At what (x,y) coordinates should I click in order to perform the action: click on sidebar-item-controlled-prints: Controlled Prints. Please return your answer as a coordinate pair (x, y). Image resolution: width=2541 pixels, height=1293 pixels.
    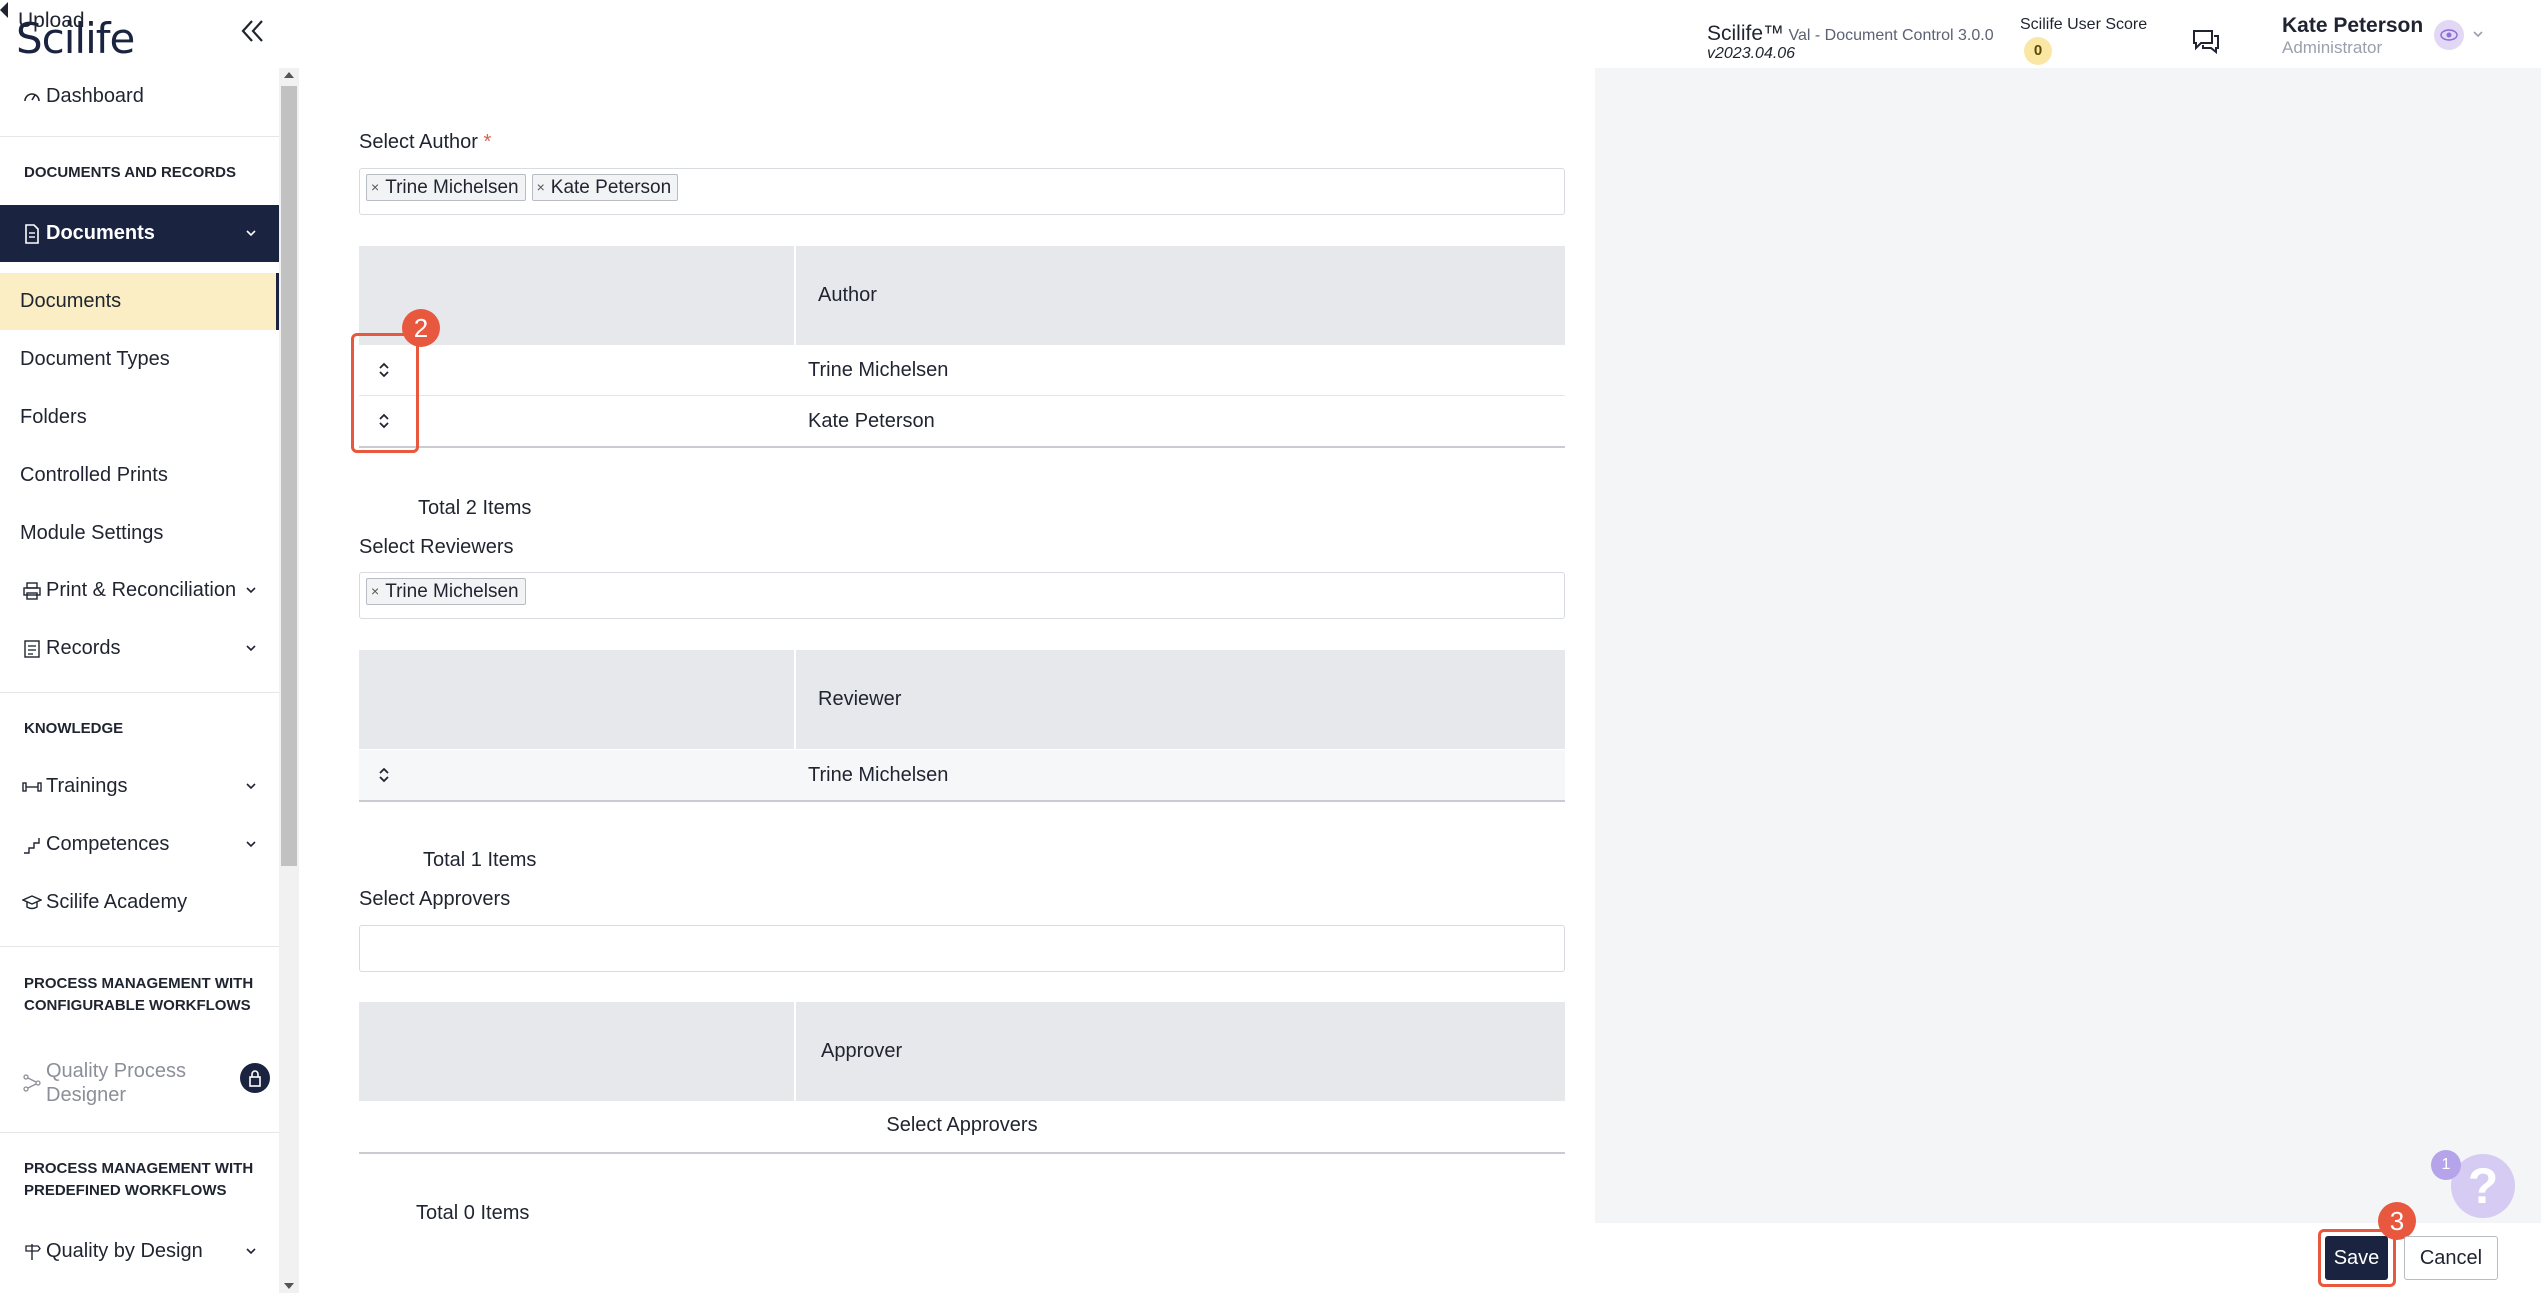
    Looking at the image, I should click on (139, 475).